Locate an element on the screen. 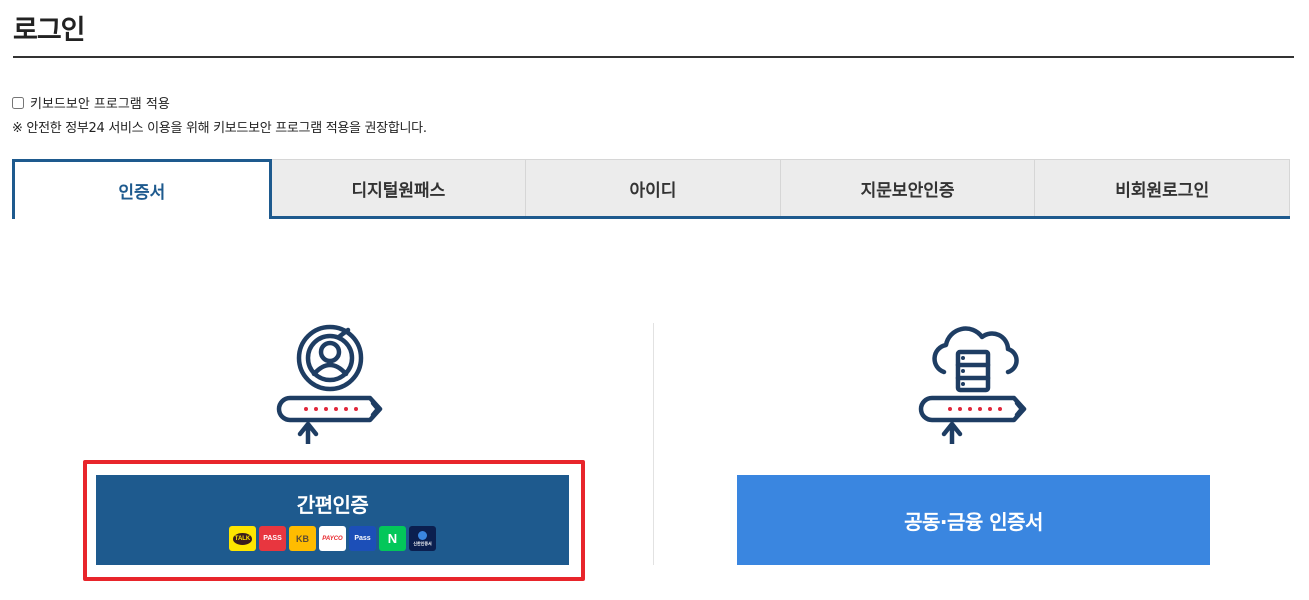  title-divider is located at coordinates (653, 57).